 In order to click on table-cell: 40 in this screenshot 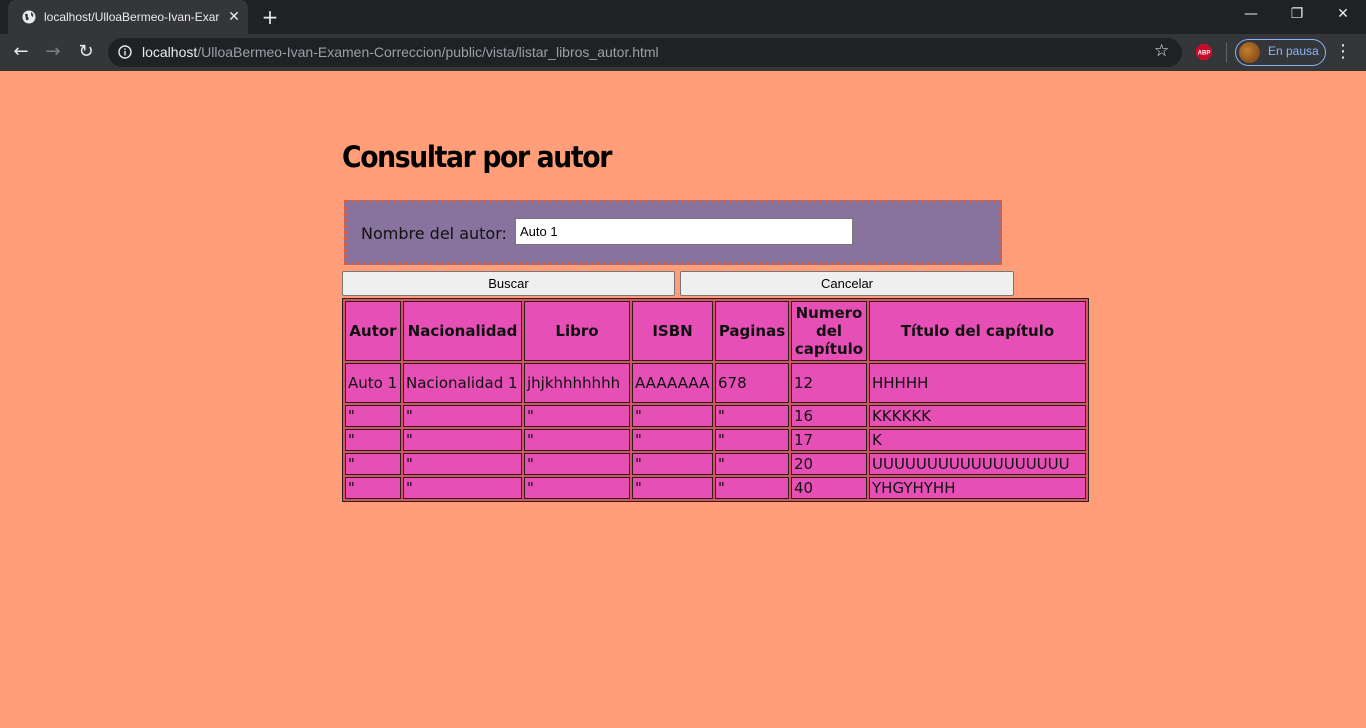, I will do `click(829, 488)`.